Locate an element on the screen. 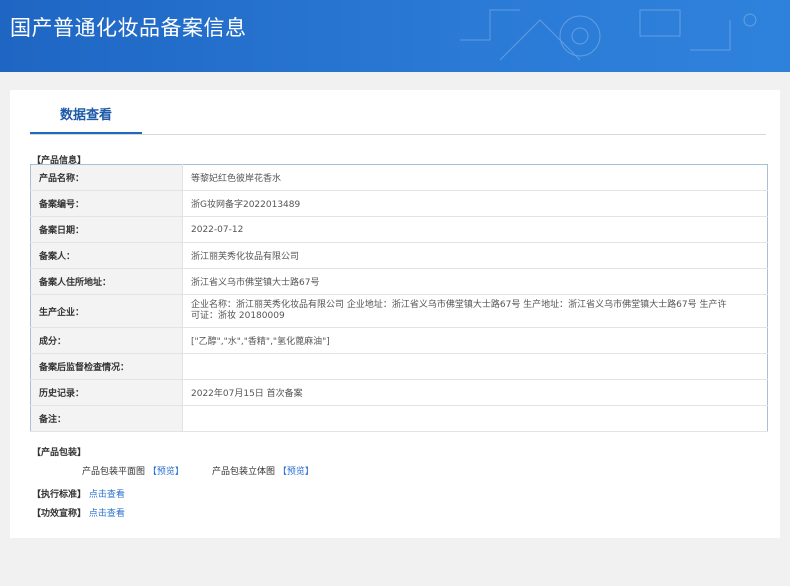 The width and height of the screenshot is (790, 586). table-row: 备案后监督检查情况： is located at coordinates (399, 366).